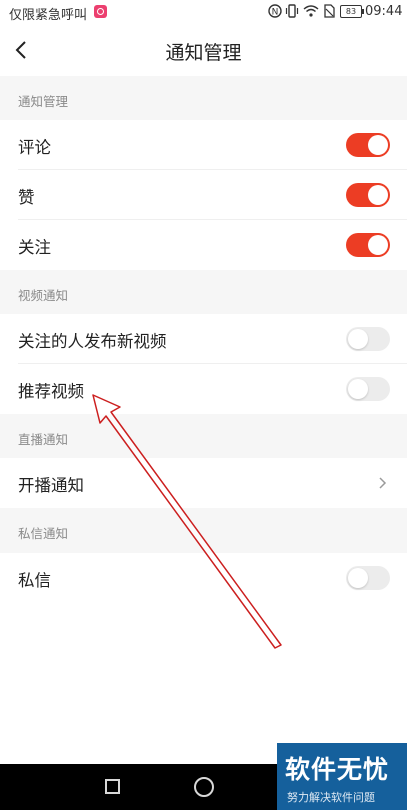 Image resolution: width=407 pixels, height=810 pixels. Describe the element at coordinates (34, 247) in the screenshot. I see `row-label: 关注` at that location.